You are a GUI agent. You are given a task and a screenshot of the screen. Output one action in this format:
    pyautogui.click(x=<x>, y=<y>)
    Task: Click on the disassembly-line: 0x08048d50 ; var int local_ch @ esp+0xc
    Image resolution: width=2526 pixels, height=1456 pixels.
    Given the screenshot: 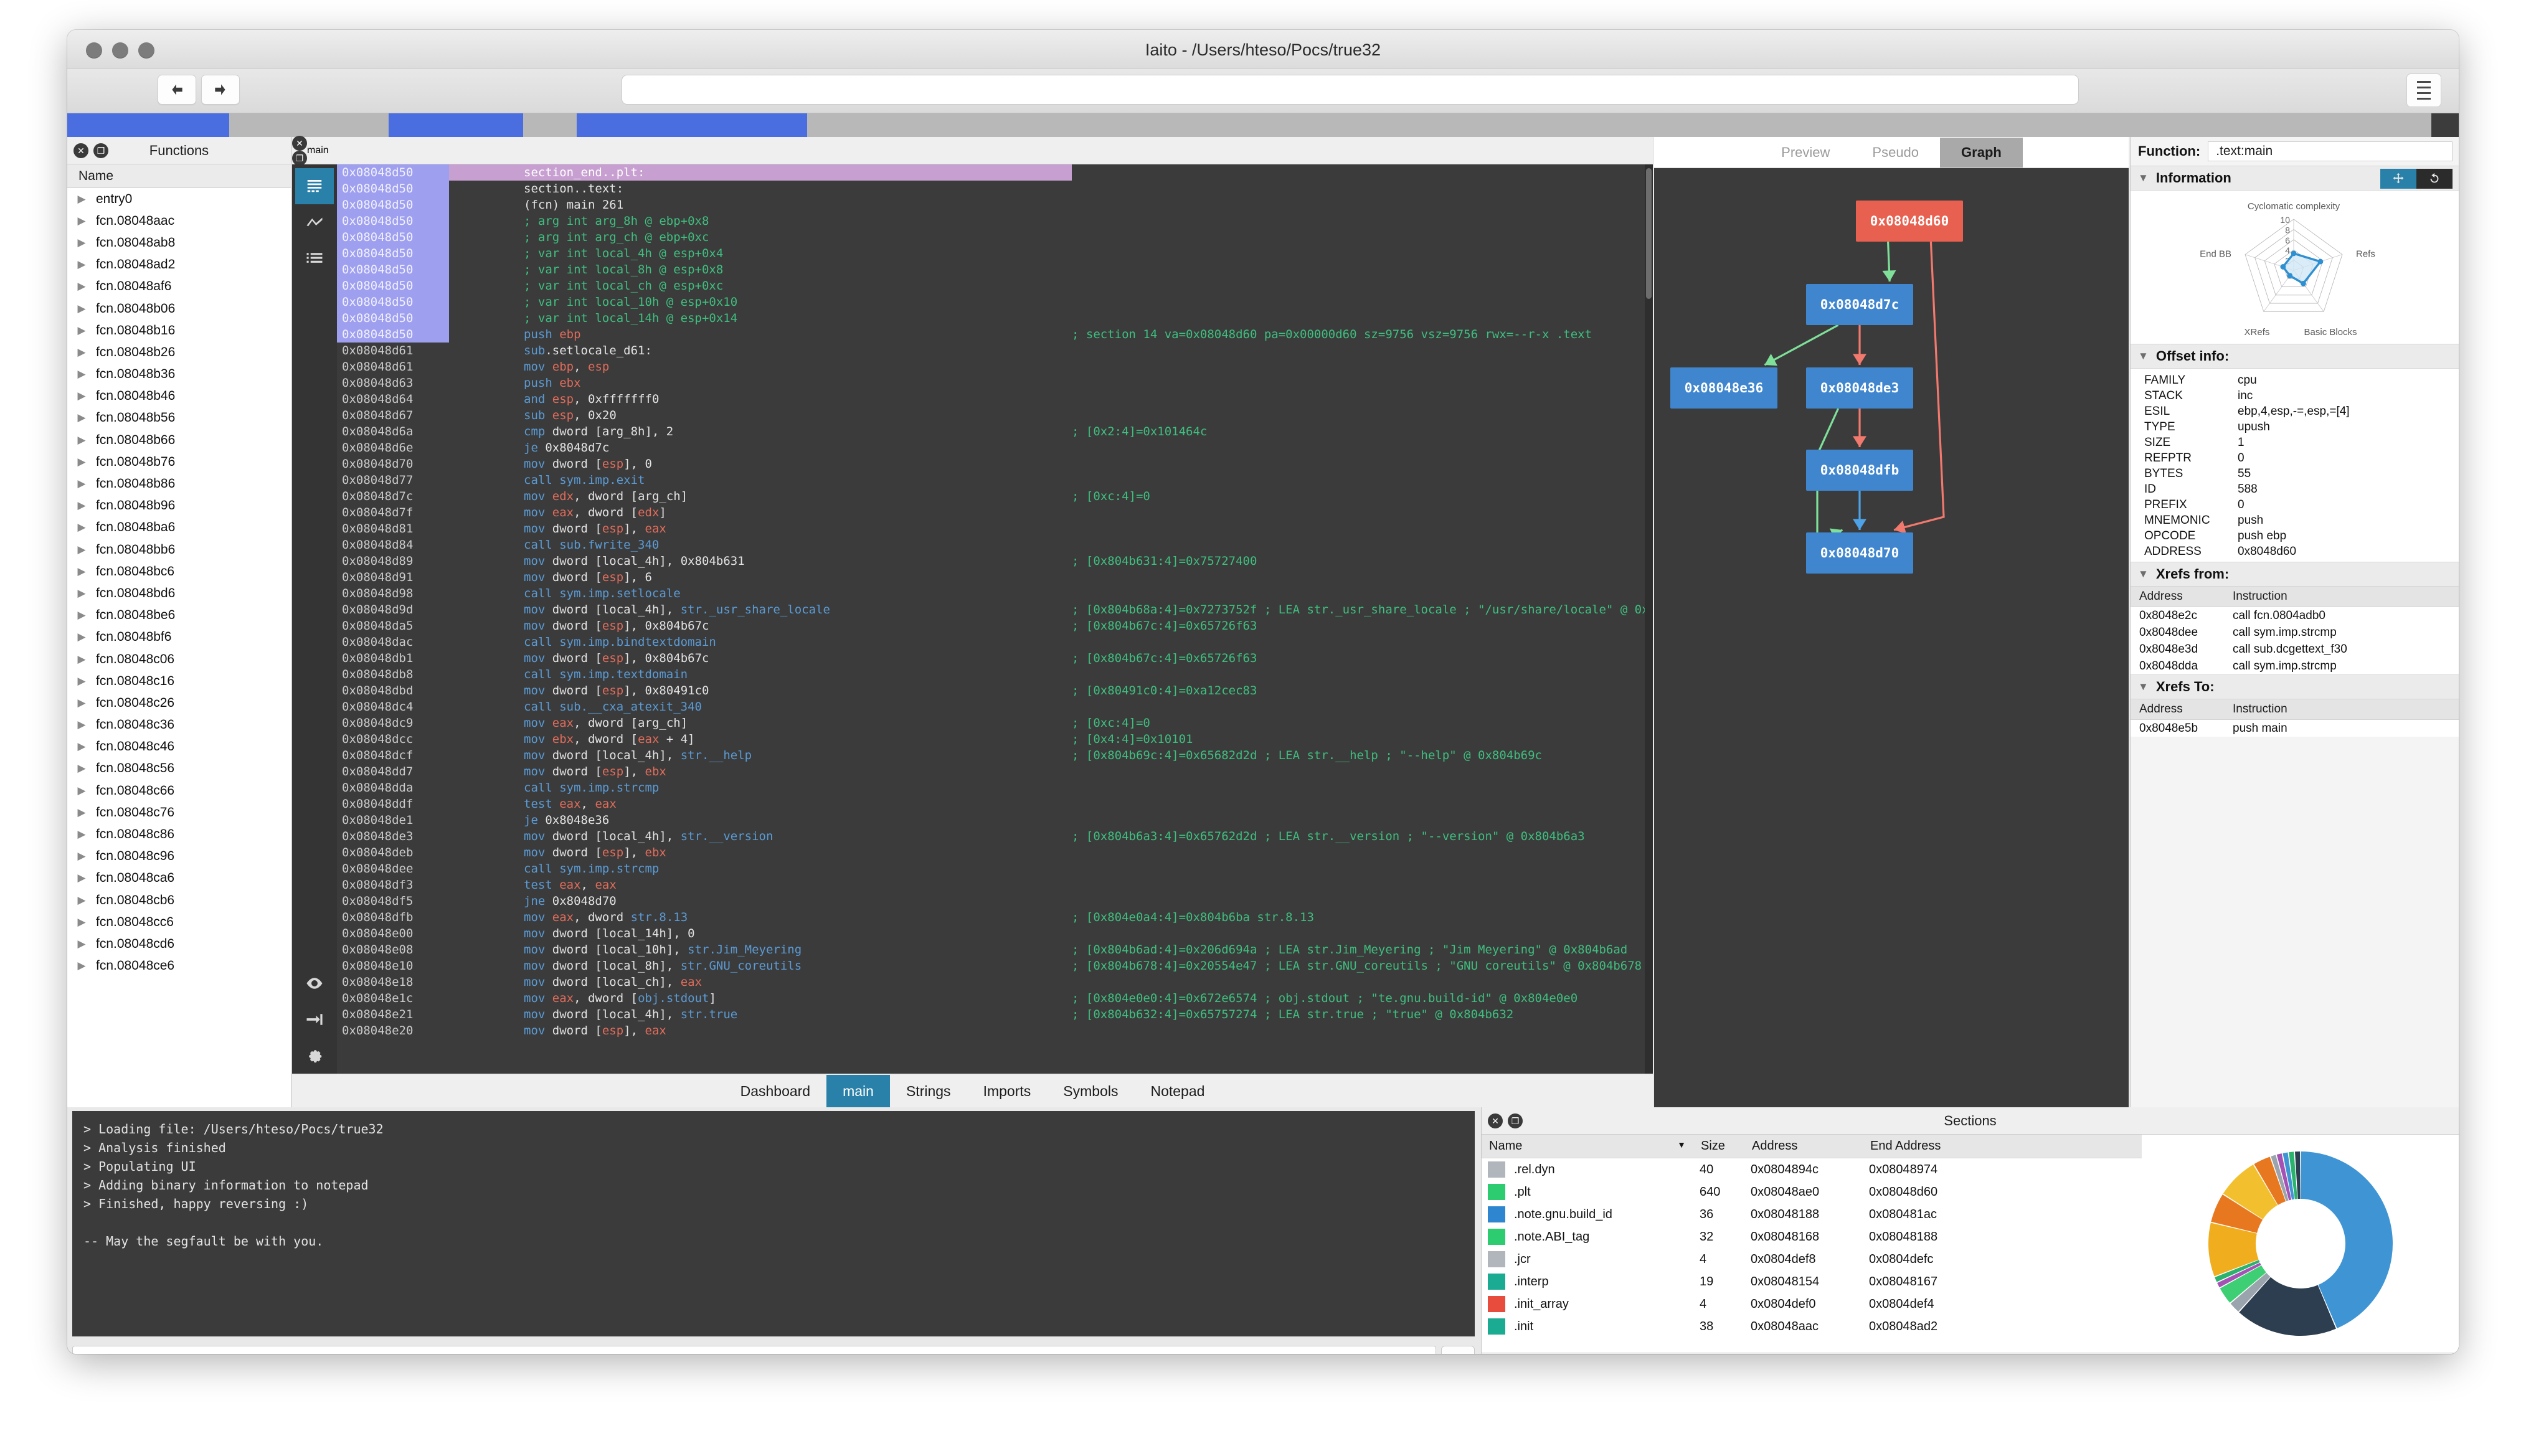 What is the action you would take?
    pyautogui.click(x=995, y=286)
    